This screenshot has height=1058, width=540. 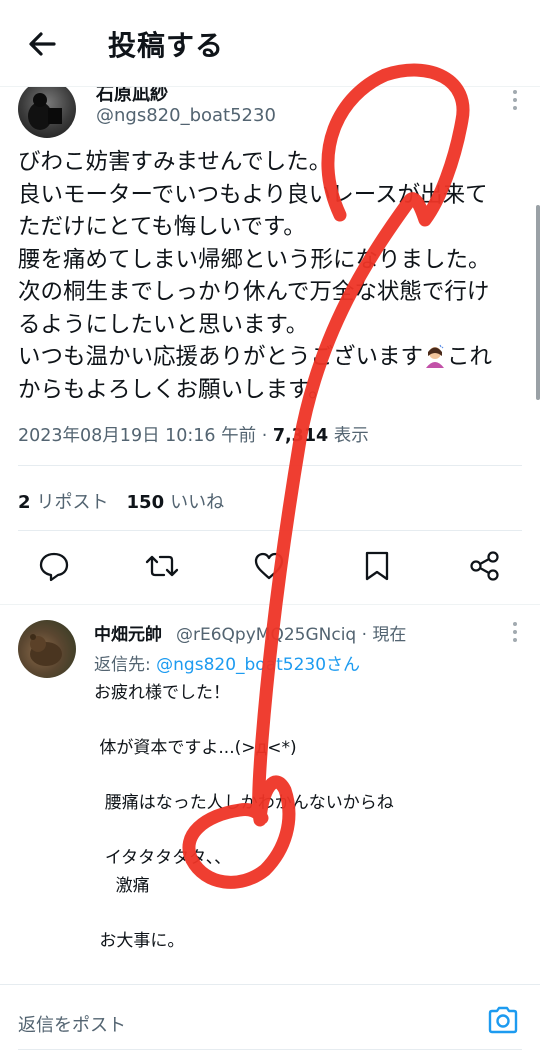 I want to click on reply-author-name: 中畑元帥, so click(x=128, y=632).